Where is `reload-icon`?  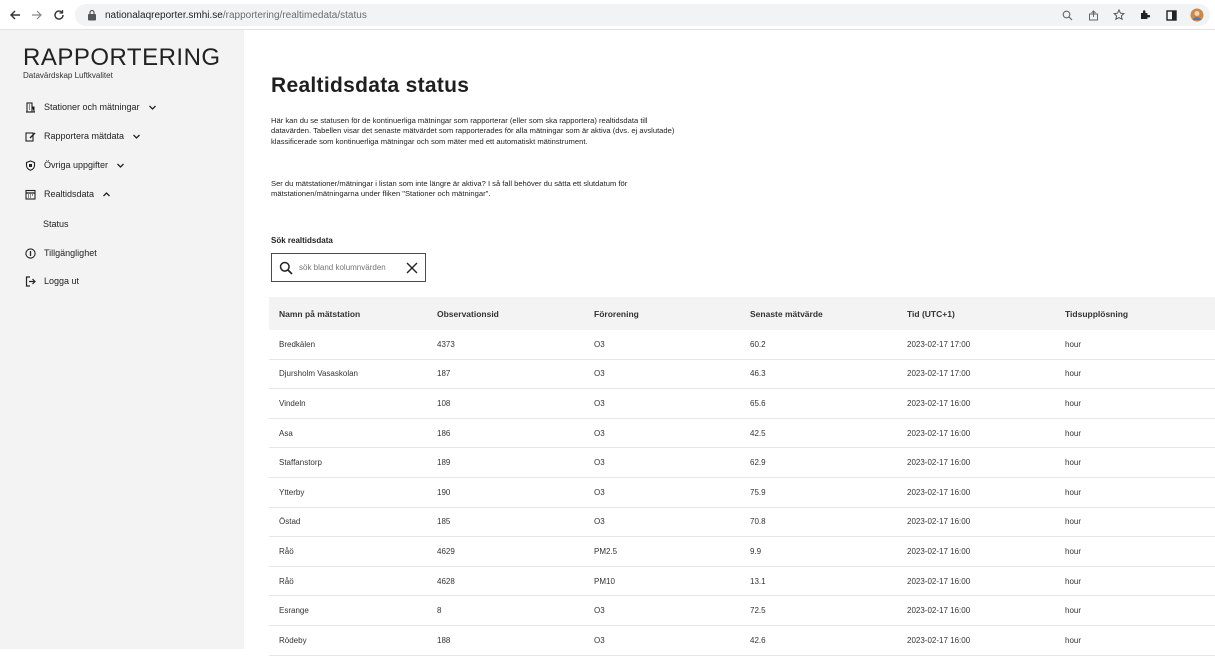
reload-icon is located at coordinates (59, 15).